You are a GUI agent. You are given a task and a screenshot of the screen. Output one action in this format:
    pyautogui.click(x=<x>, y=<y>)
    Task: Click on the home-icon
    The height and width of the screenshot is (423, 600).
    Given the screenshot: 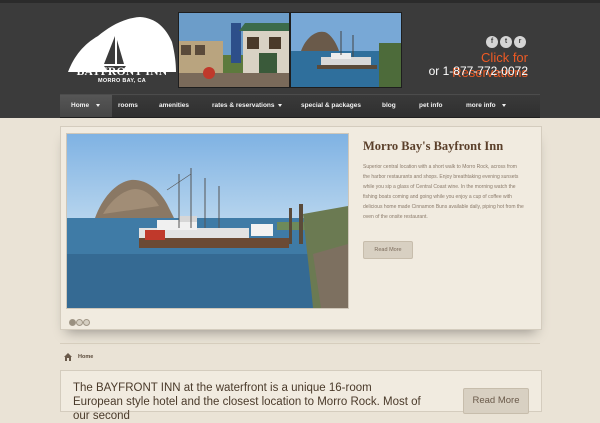 What is the action you would take?
    pyautogui.click(x=68, y=357)
    